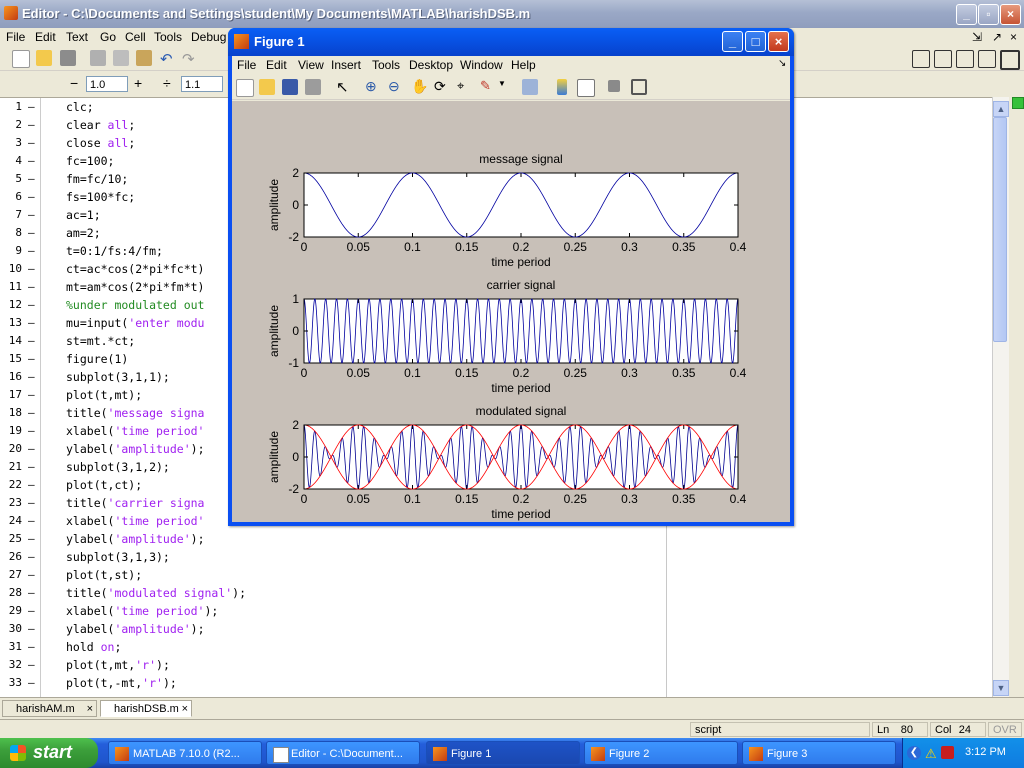  What do you see at coordinates (93, 647) in the screenshot?
I see `code-line: hold on;` at bounding box center [93, 647].